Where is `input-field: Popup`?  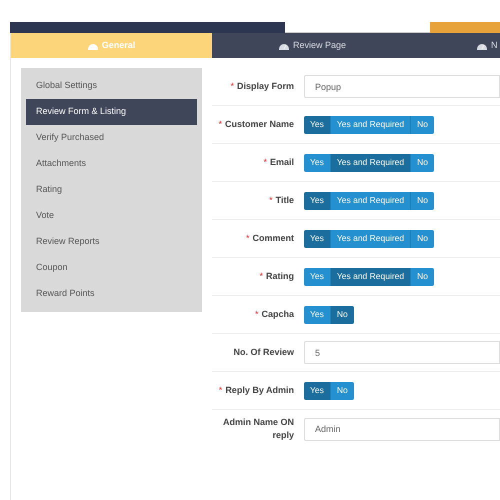
input-field: Popup is located at coordinates (402, 86).